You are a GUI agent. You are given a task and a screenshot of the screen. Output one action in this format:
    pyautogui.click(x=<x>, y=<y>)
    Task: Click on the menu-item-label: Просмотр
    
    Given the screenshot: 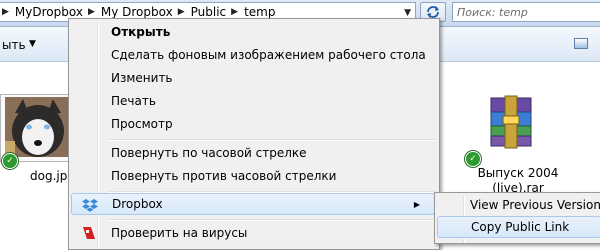 What is the action you would take?
    pyautogui.click(x=142, y=124)
    